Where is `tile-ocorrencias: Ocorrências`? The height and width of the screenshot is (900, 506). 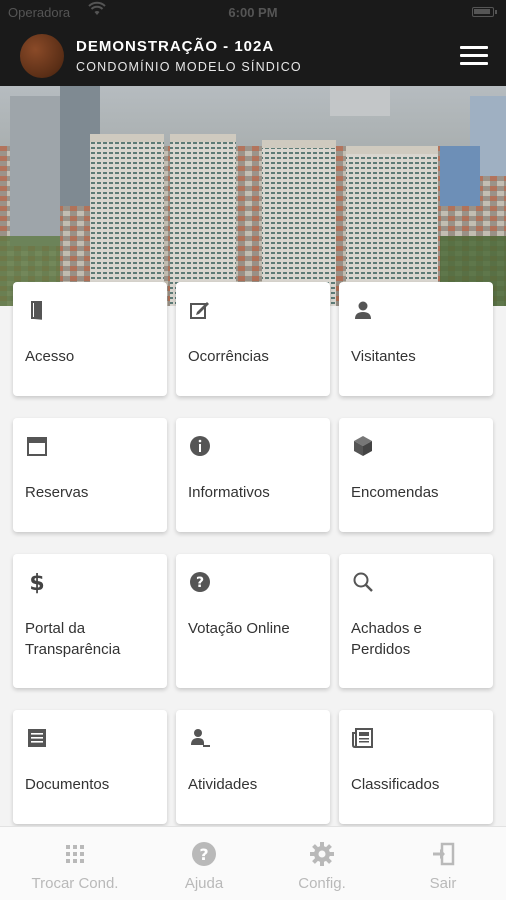 tile-ocorrencias: Ocorrências is located at coordinates (253, 339).